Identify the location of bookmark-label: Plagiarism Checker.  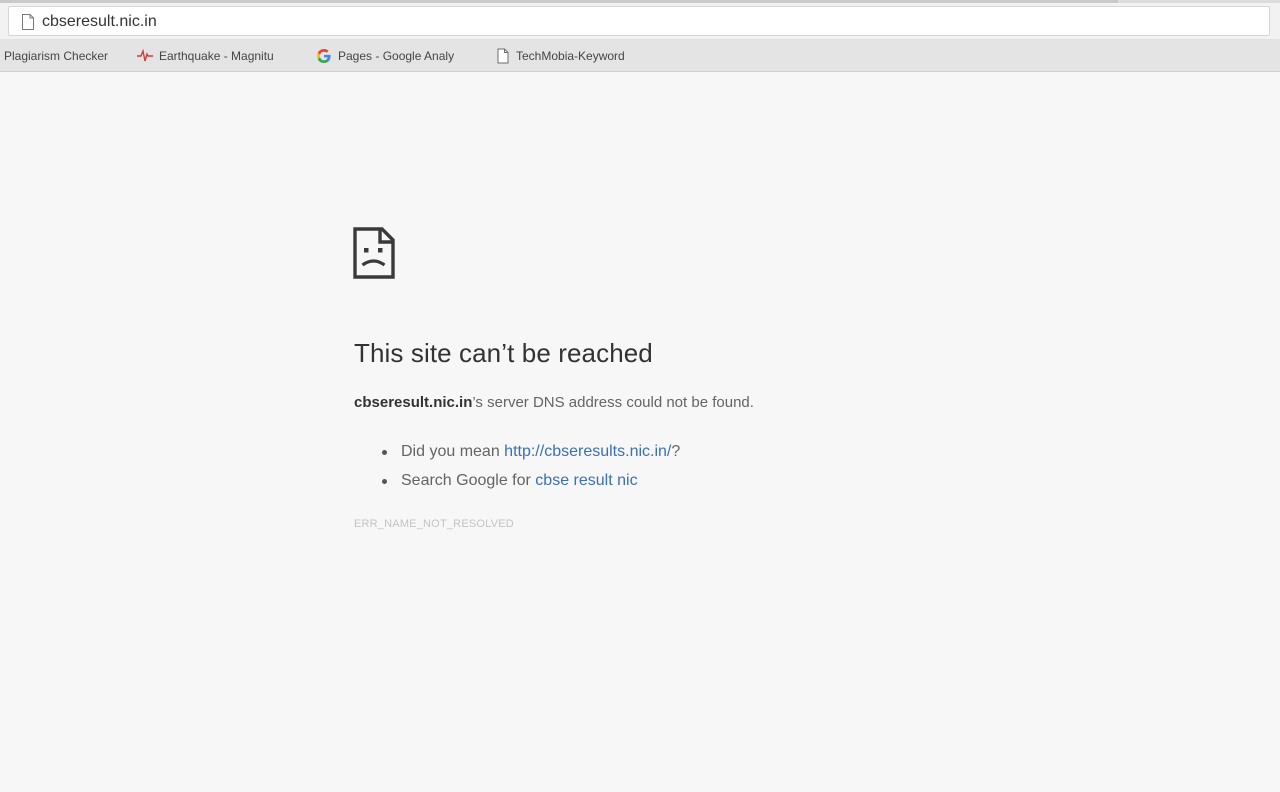
(56, 56).